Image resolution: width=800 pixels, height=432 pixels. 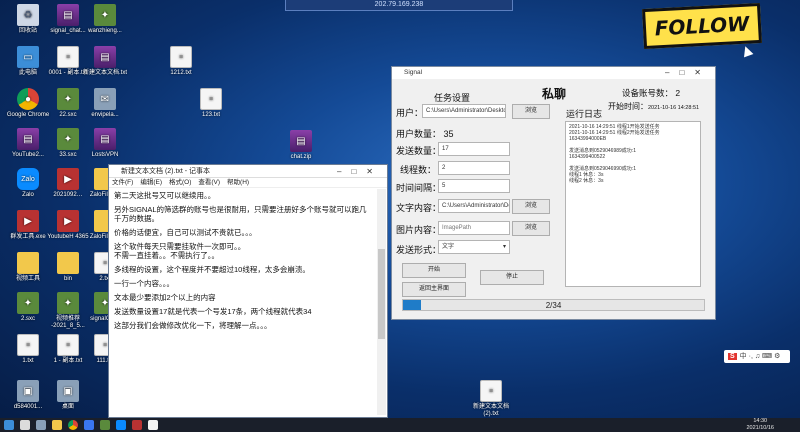 What do you see at coordinates (105, 425) in the screenshot?
I see `app-taskbar-icon` at bounding box center [105, 425].